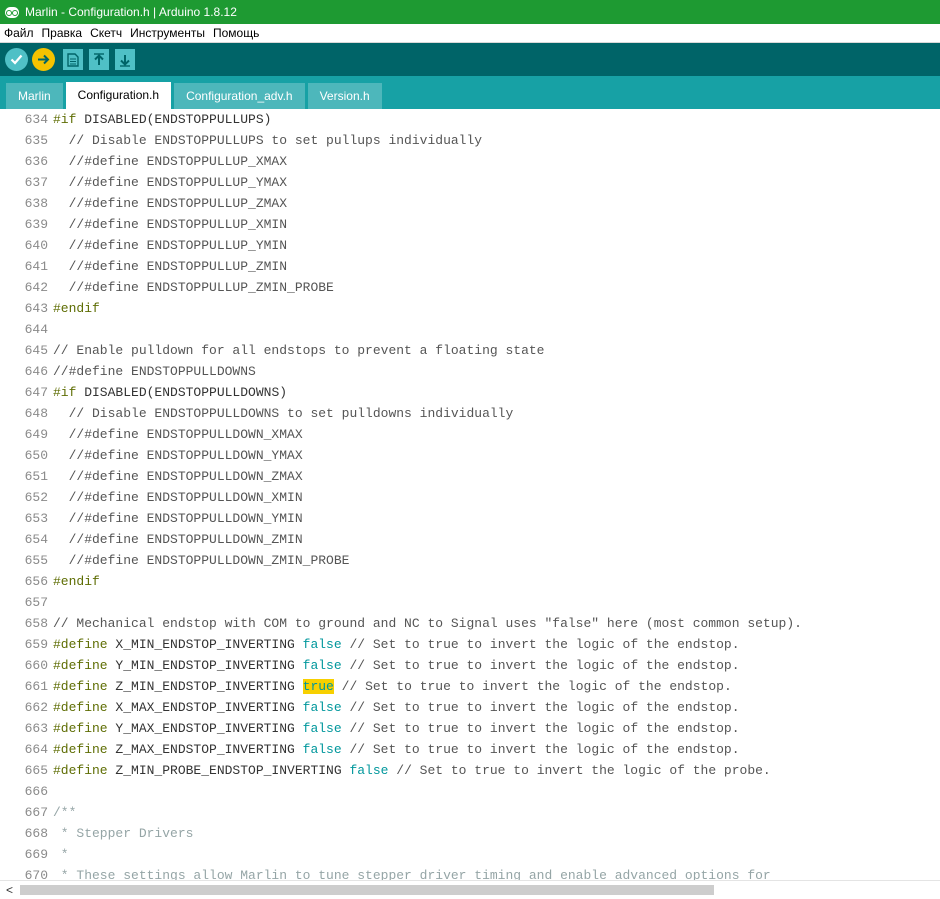 The height and width of the screenshot is (899, 940). Describe the element at coordinates (174, 119) in the screenshot. I see `code-token: DISABLED(ENDSTOPPULLUPS)` at that location.